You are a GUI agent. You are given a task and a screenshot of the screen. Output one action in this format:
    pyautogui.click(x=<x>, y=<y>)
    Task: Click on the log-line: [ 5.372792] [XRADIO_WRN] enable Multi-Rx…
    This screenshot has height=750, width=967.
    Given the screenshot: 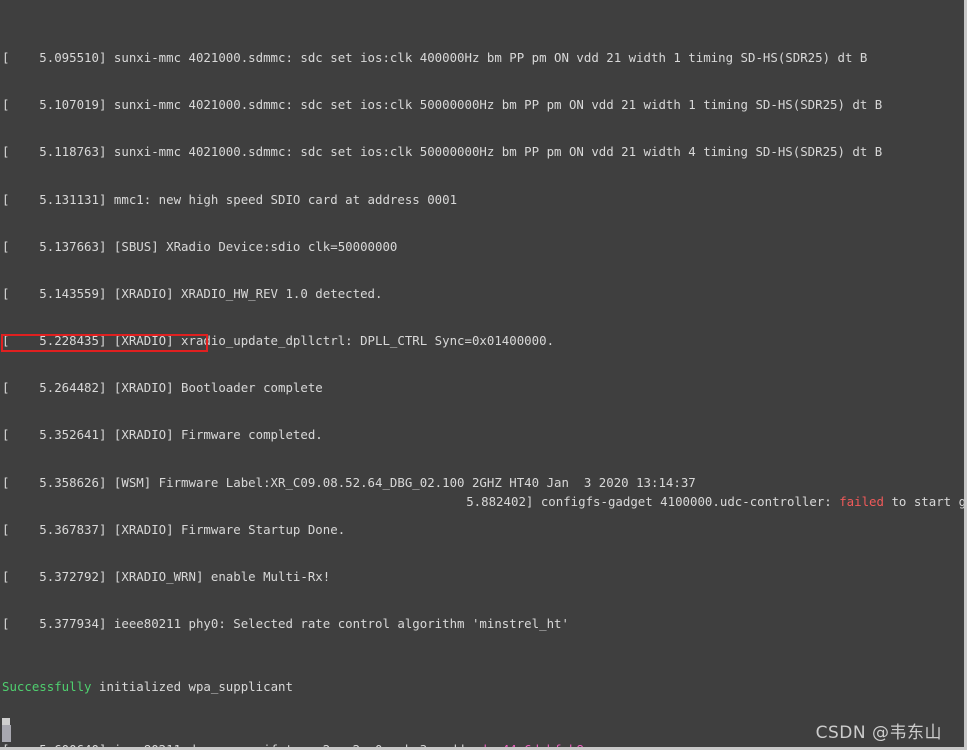 What is the action you would take?
    pyautogui.click(x=483, y=576)
    